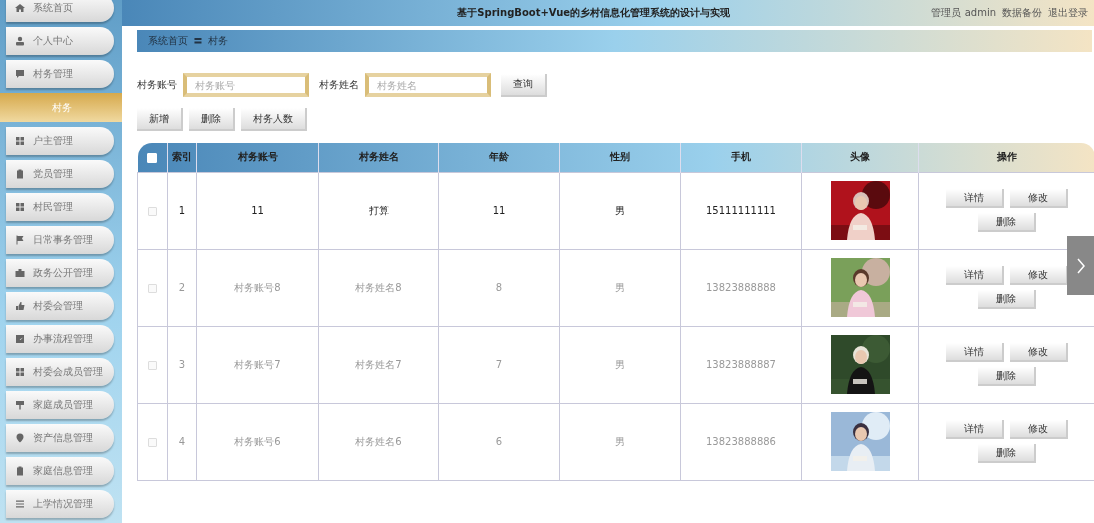 This screenshot has height=523, width=1094. Describe the element at coordinates (378, 210) in the screenshot. I see `table-cell: 打算` at that location.